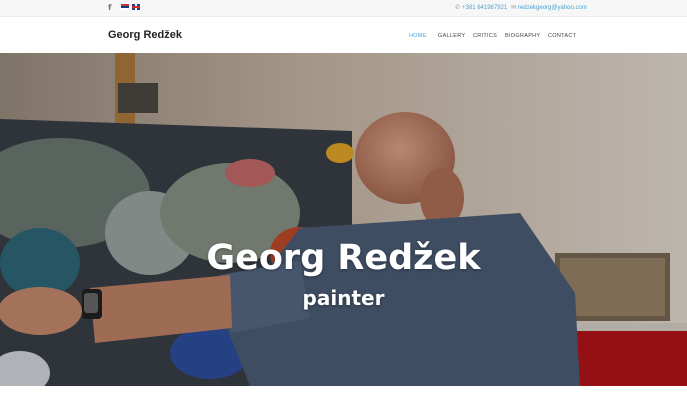 The image size is (687, 412). I want to click on top-bar: f ✆ +381 641987921 ✉ redzekgeorg@yahoo.com, so click(343, 8).